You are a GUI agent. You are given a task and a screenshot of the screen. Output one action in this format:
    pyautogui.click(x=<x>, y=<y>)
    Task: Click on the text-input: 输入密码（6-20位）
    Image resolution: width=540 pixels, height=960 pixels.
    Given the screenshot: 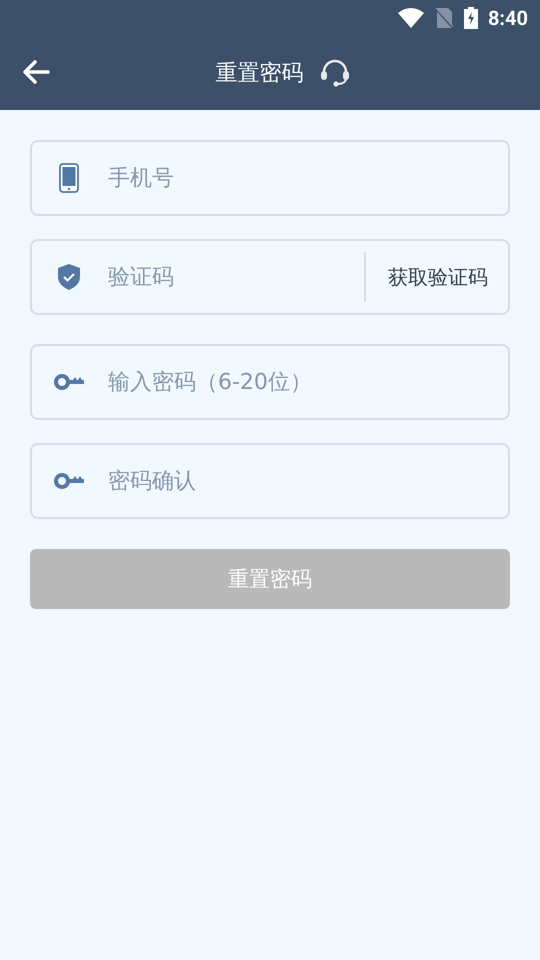 What is the action you would take?
    pyautogui.click(x=308, y=382)
    